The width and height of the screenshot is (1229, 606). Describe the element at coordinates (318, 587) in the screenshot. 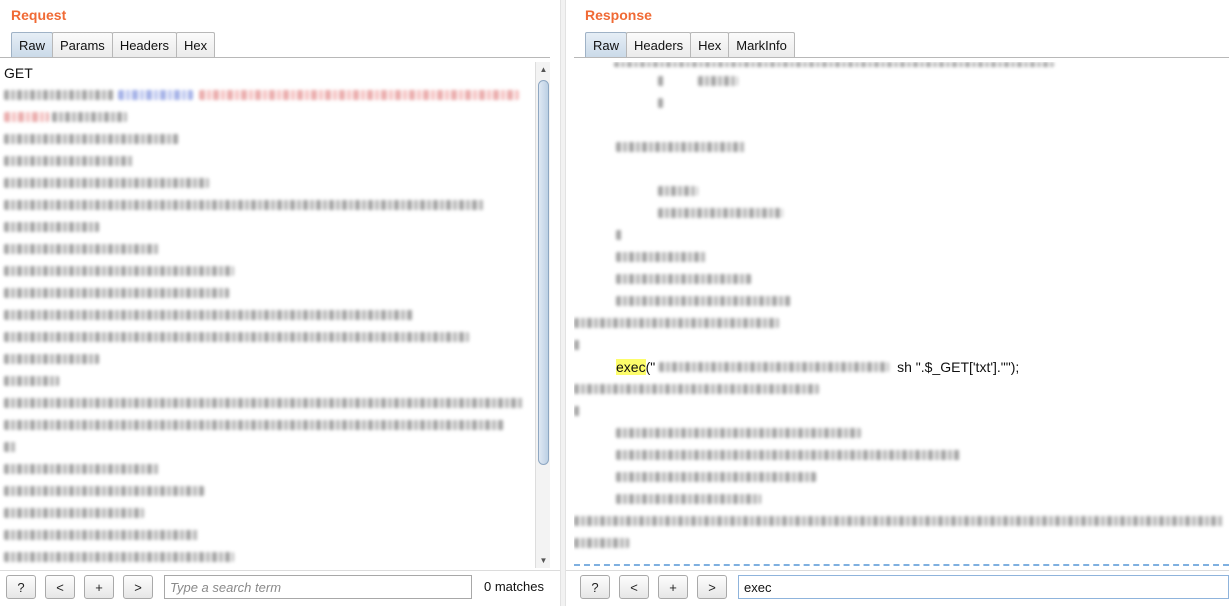

I see `request-search-input` at that location.